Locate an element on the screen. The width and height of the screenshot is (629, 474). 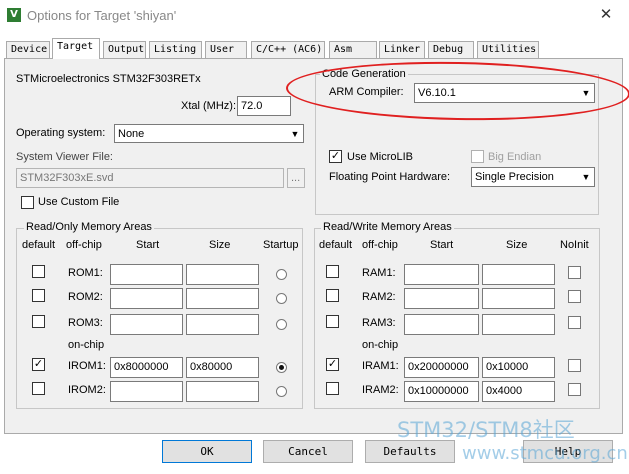
fp-hardware-select: Single Precision ▼ is located at coordinates (533, 177).